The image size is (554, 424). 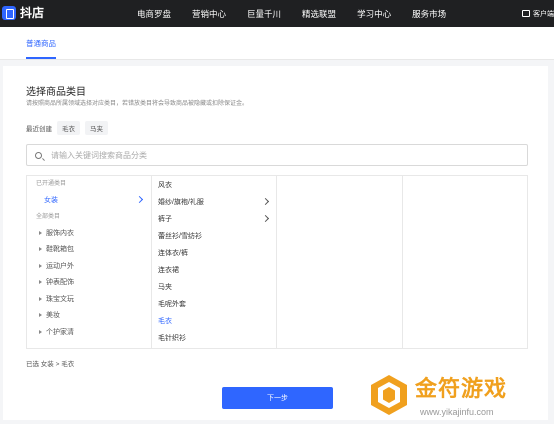 What do you see at coordinates (89, 266) in the screenshot?
I see `category-item: 运动户外` at bounding box center [89, 266].